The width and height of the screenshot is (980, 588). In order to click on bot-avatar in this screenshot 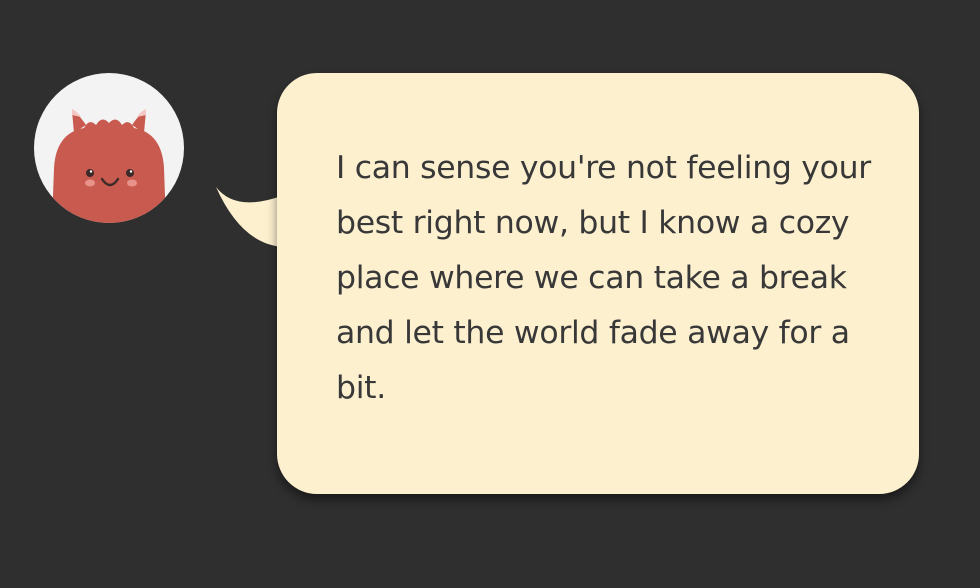, I will do `click(109, 148)`.